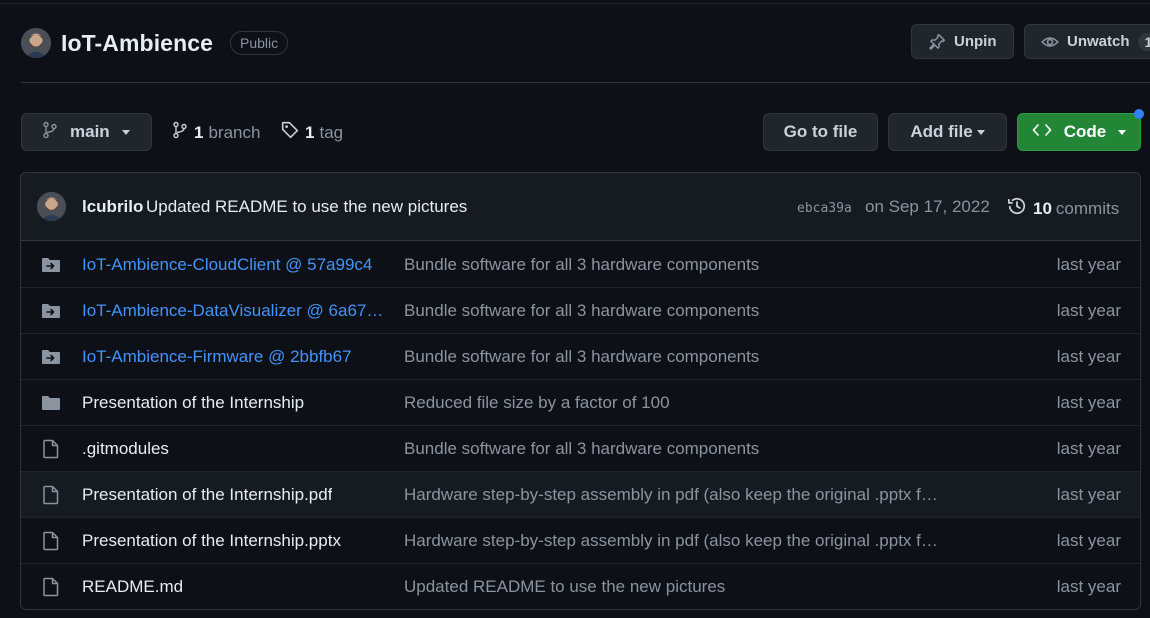 This screenshot has height=618, width=1150. Describe the element at coordinates (112, 207) in the screenshot. I see `commit-author: lcubrilo` at that location.